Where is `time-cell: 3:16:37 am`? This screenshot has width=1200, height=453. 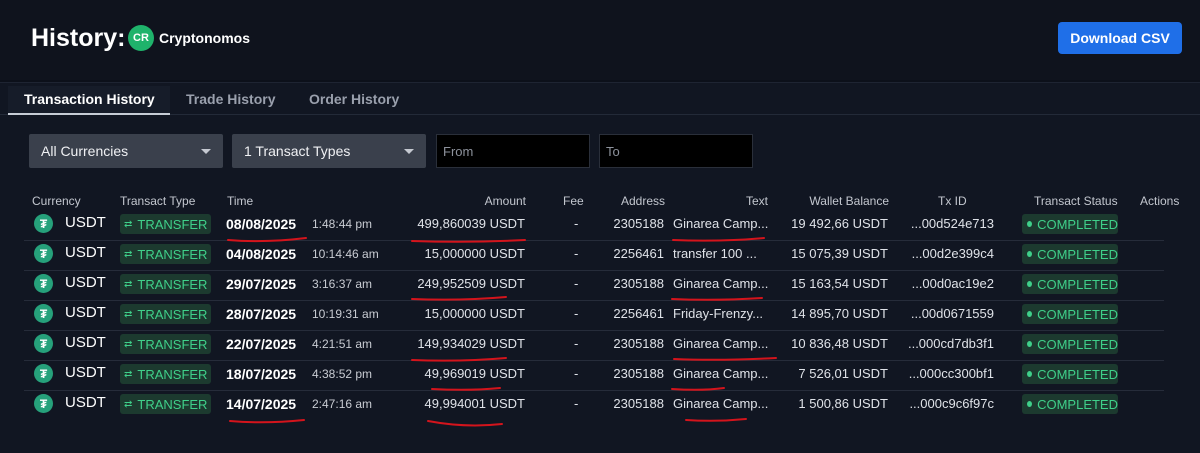 time-cell: 3:16:37 am is located at coordinates (342, 284).